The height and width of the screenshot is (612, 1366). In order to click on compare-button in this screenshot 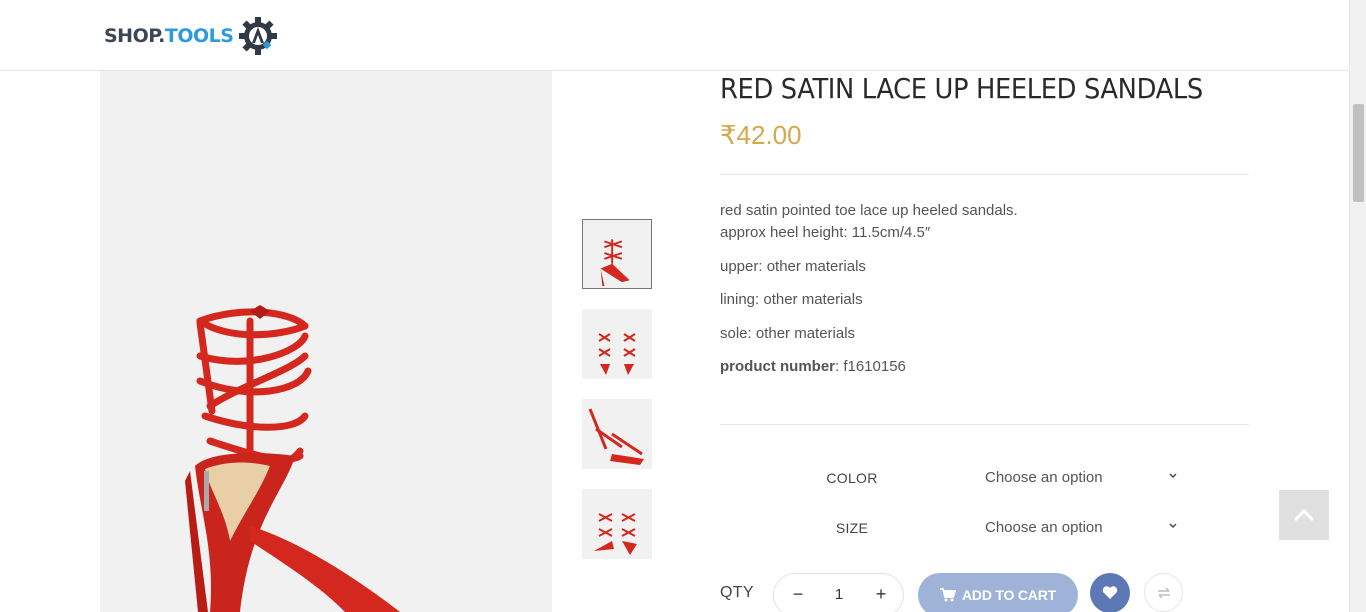, I will do `click(1163, 592)`.